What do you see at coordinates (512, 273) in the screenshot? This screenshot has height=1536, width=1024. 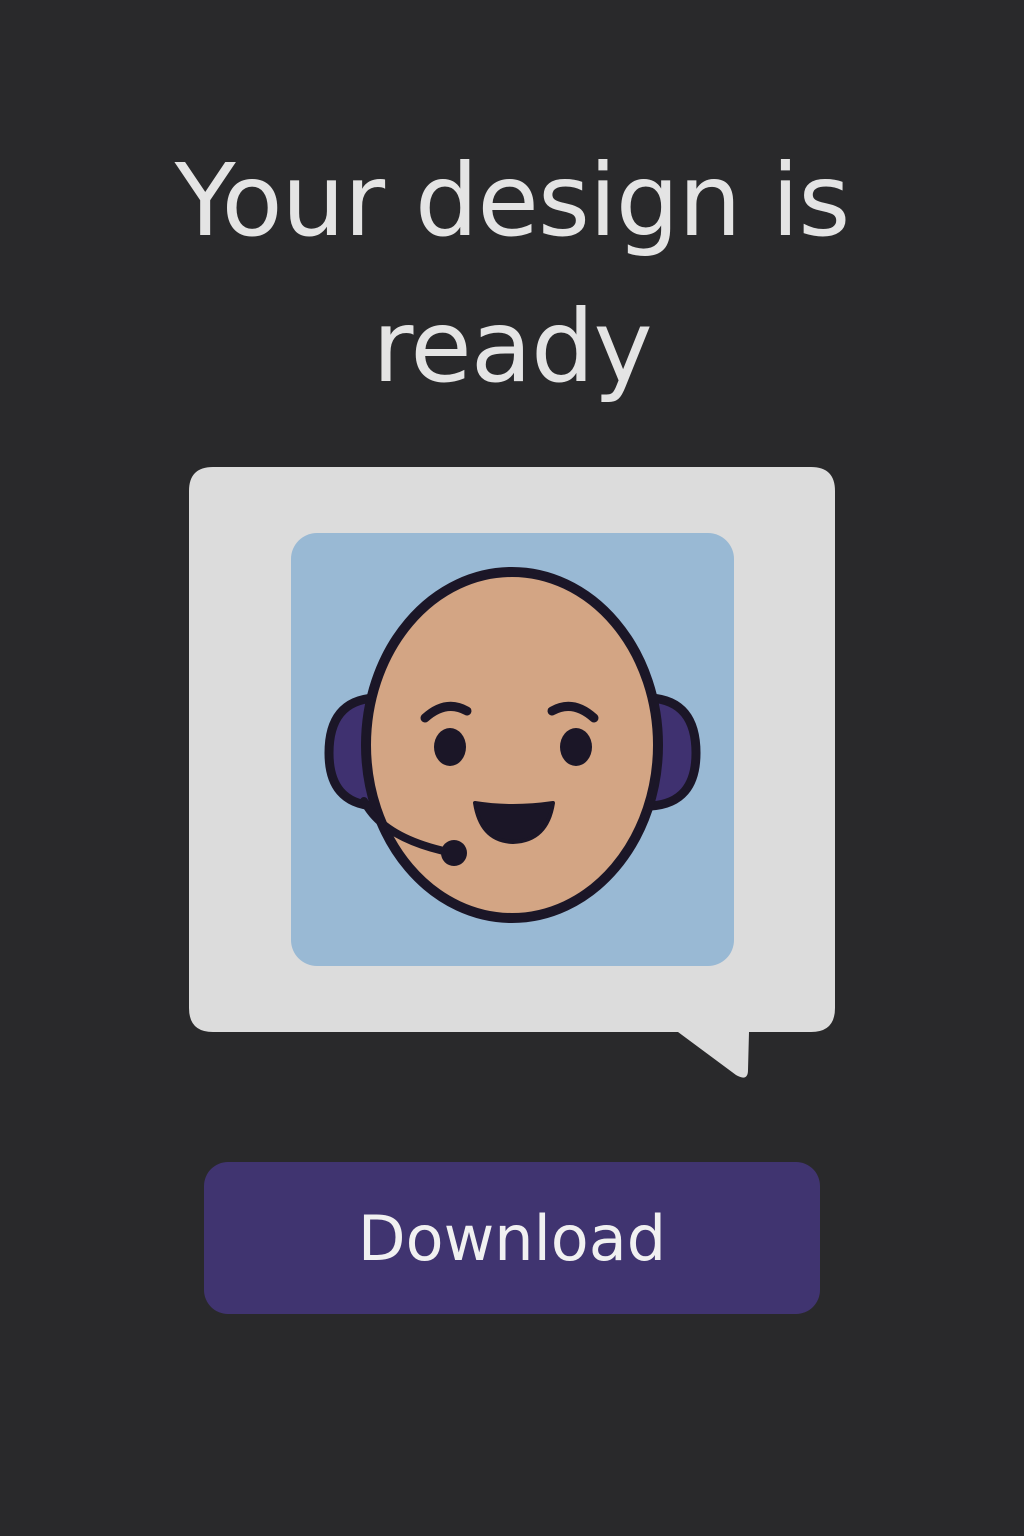 I see `page-title: Your design is ready` at bounding box center [512, 273].